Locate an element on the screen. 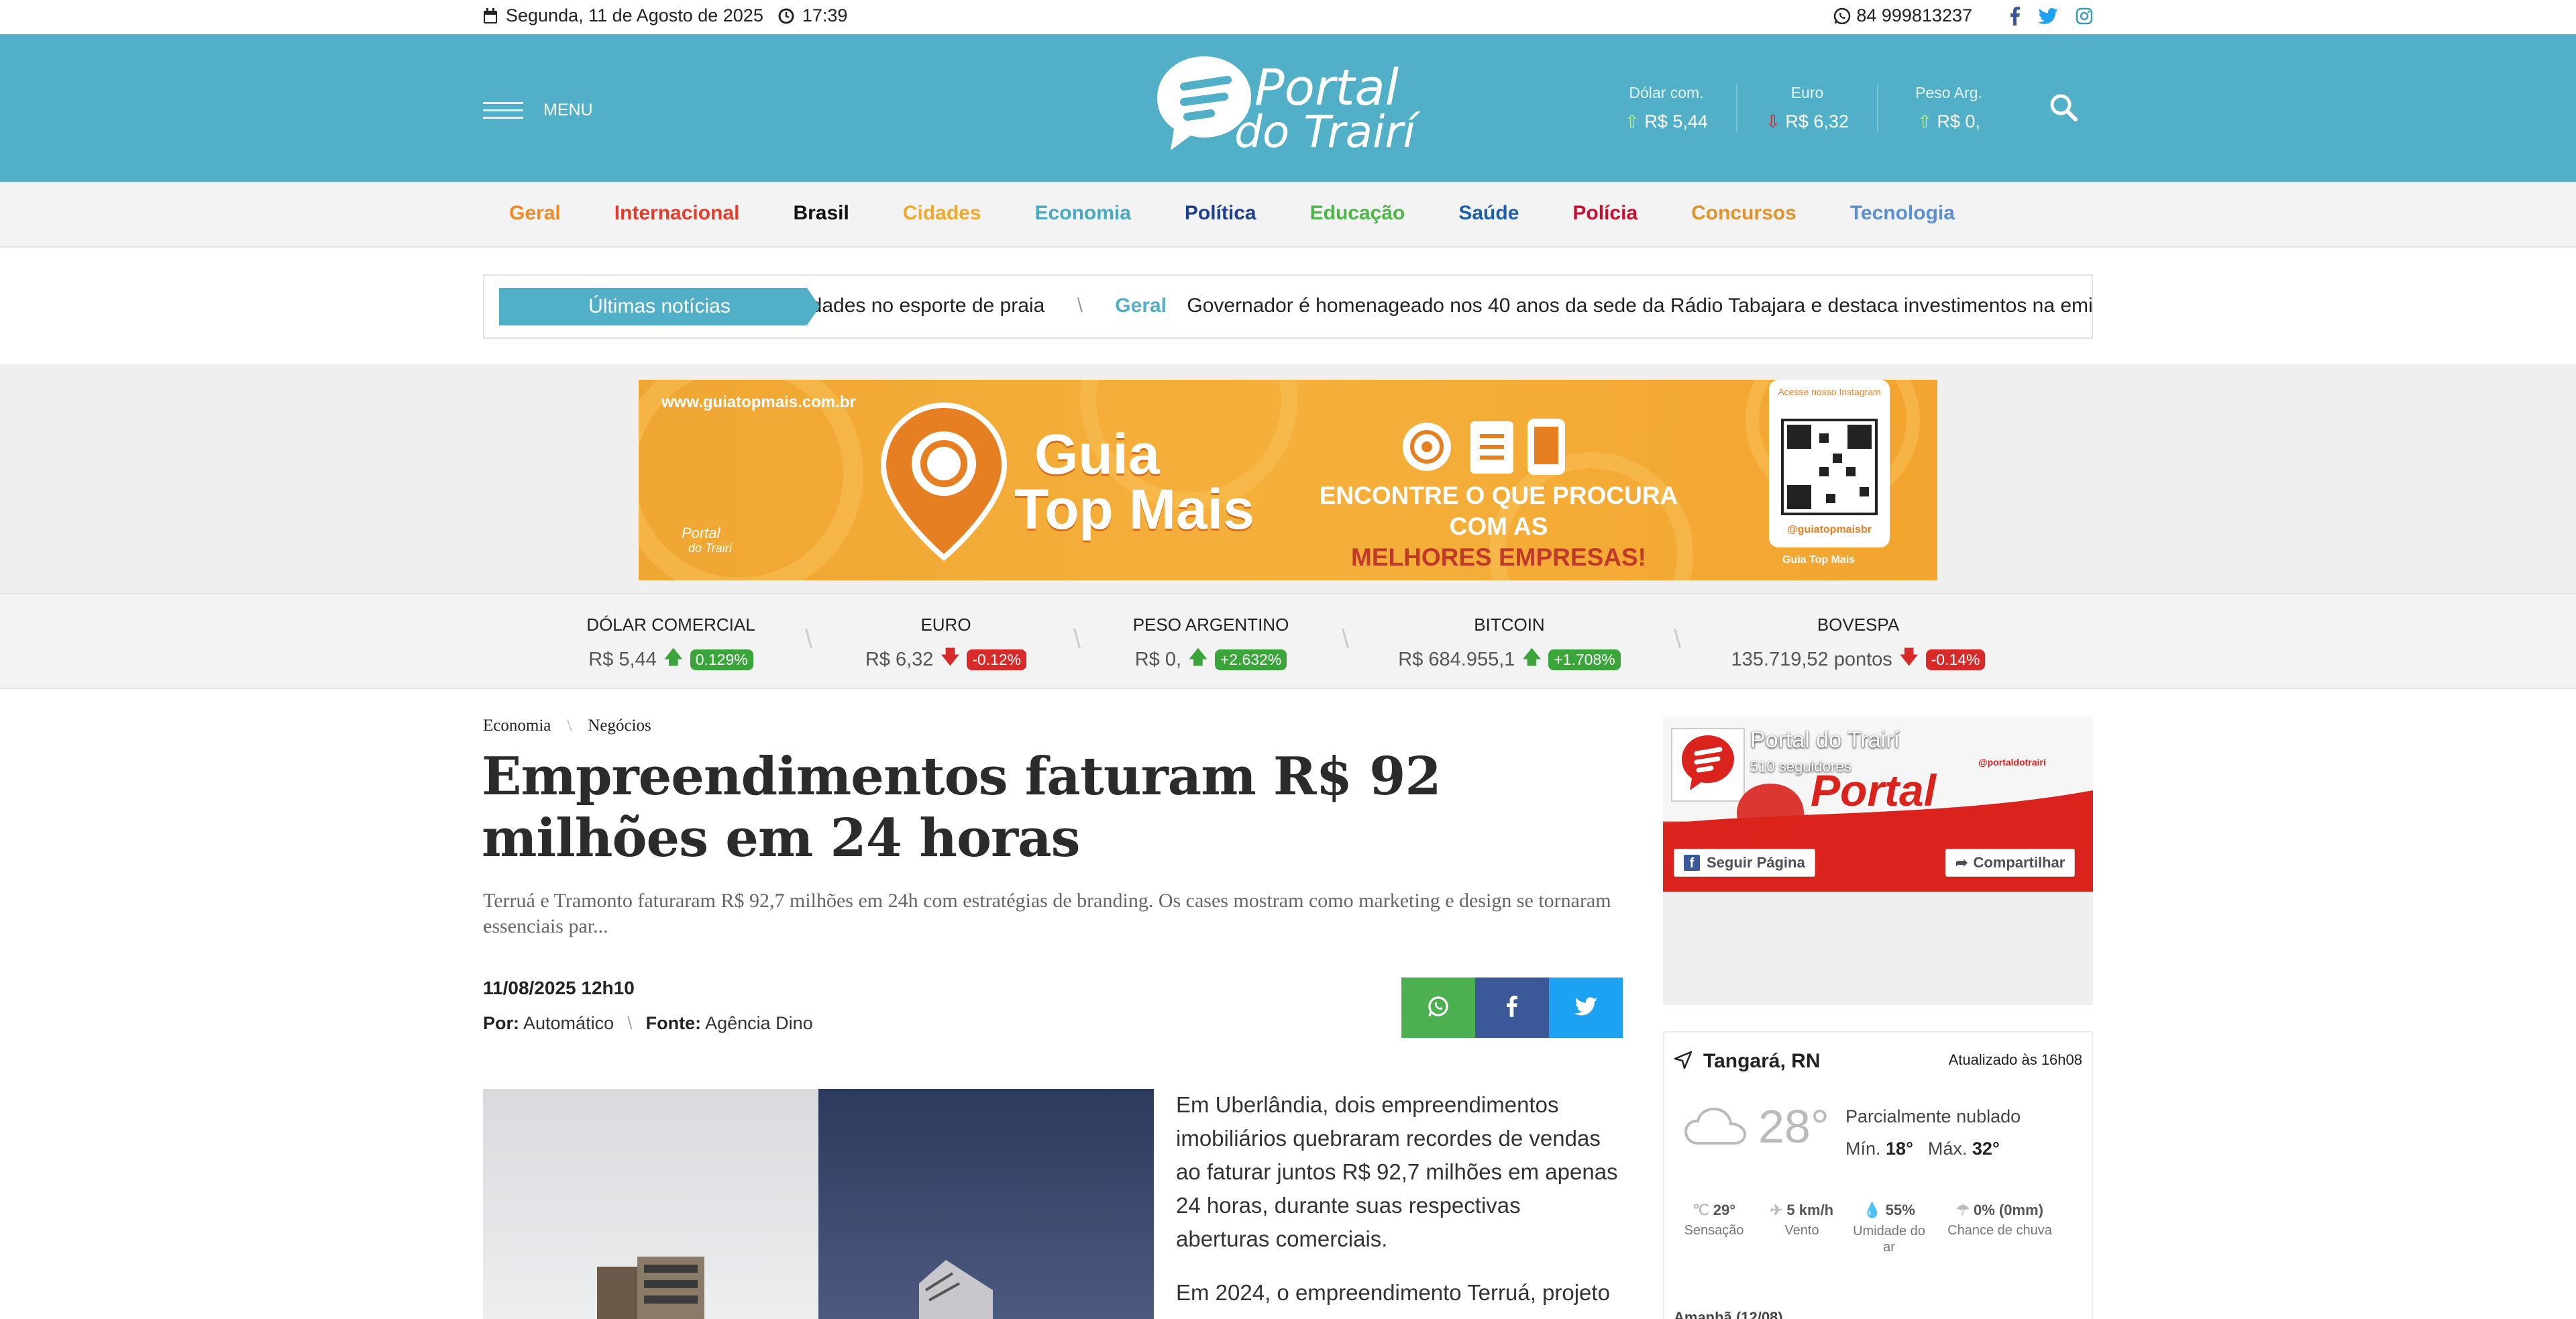 Image resolution: width=2576 pixels, height=1319 pixels. phone-number: 84 999813237 is located at coordinates (1914, 15).